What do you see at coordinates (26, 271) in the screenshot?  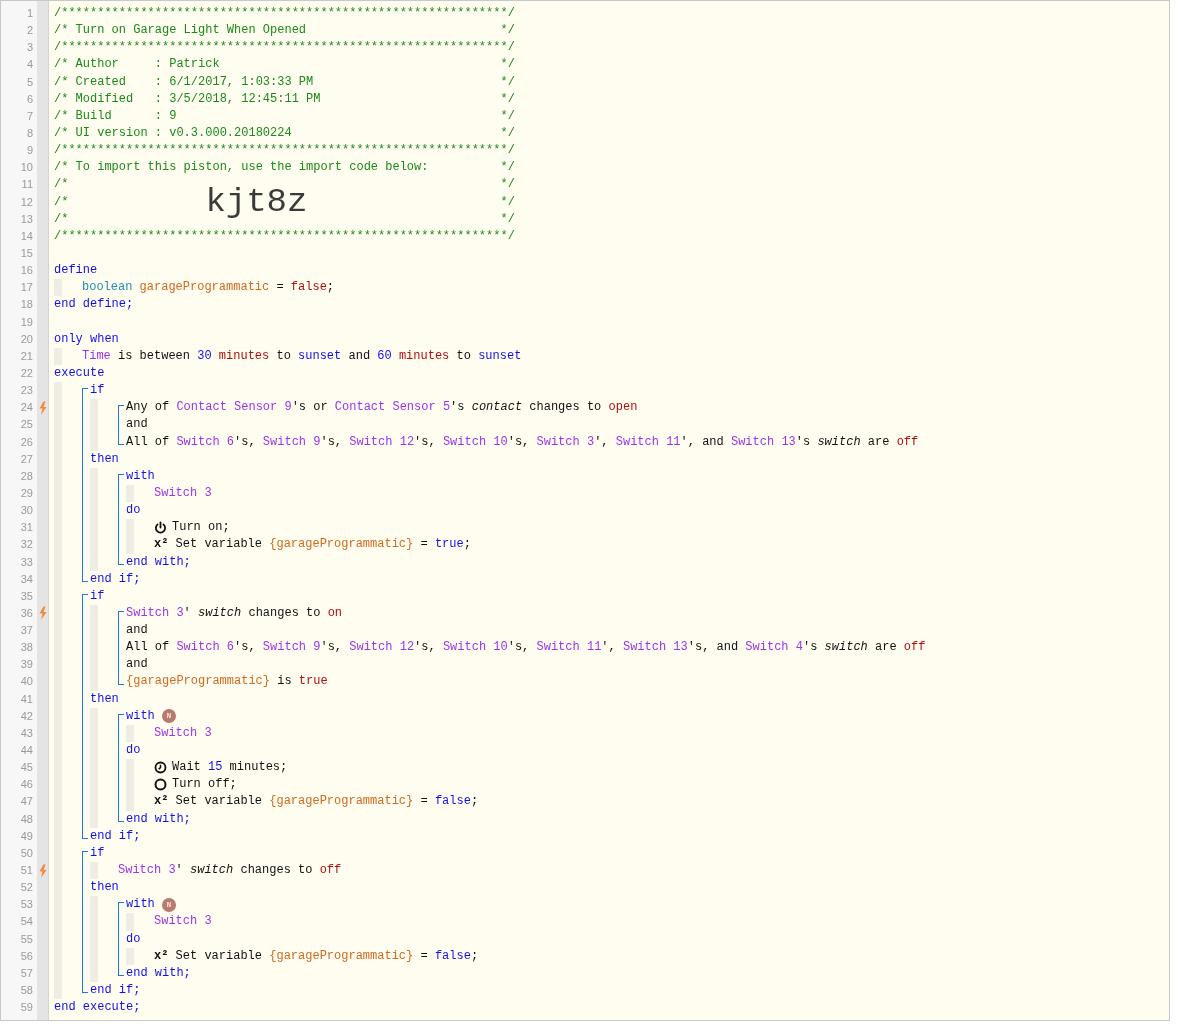 I see `line-number: 16` at bounding box center [26, 271].